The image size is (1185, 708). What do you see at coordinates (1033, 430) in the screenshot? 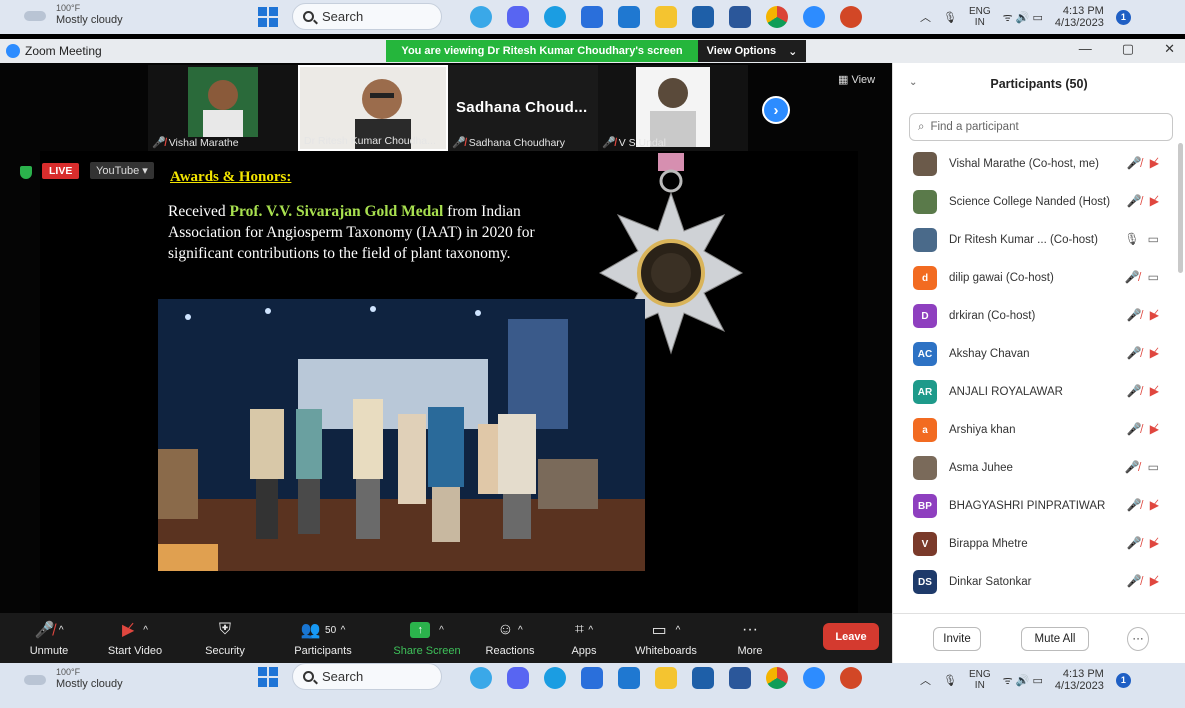
I see `participant-row: a Arshiya khan 🎤̸ ▶̸` at bounding box center [1033, 430].